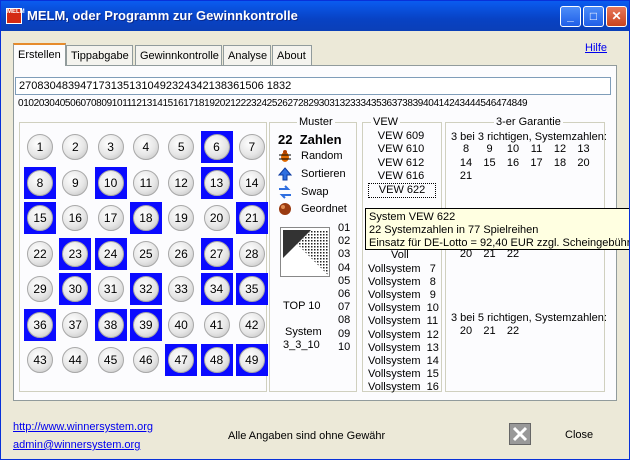 This screenshot has height=460, width=630. I want to click on lotto-number-ball: 40, so click(181, 325).